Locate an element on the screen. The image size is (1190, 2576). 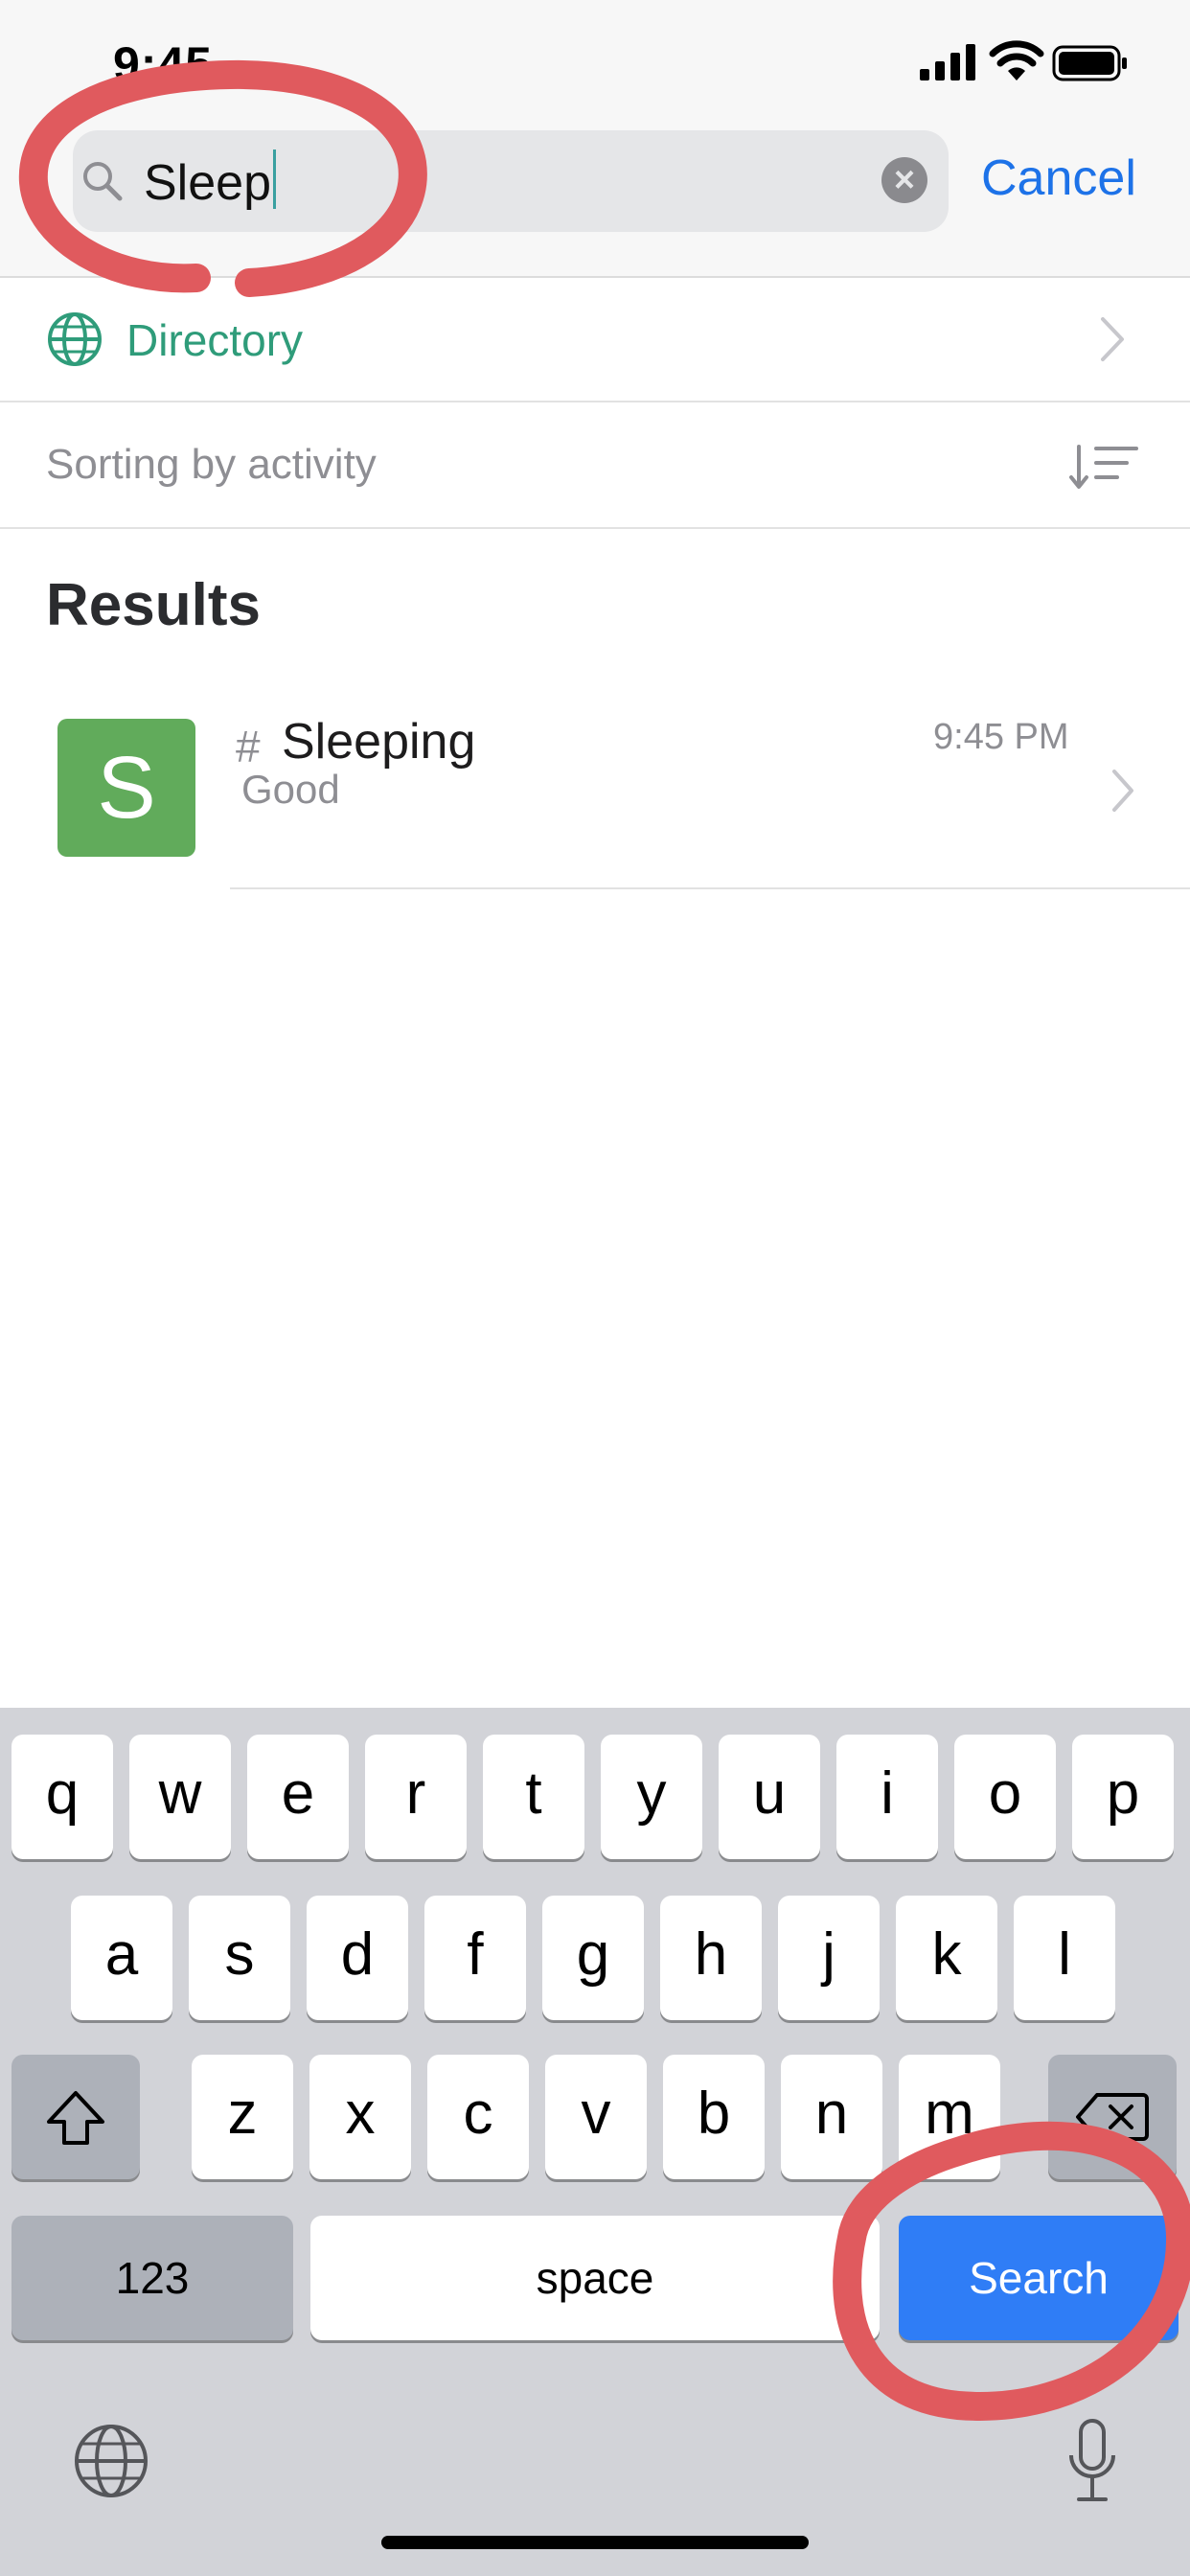
key-label: v is located at coordinates (596, 2114).